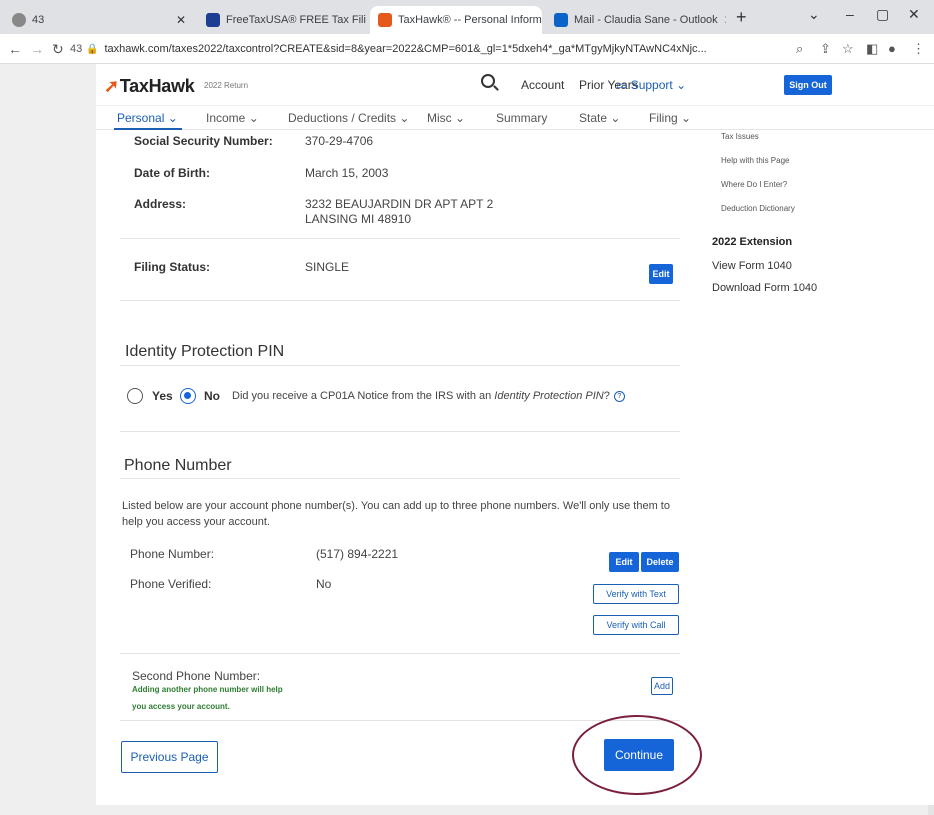  What do you see at coordinates (162, 396) in the screenshot?
I see `ip-pin-yes-label: Yes` at bounding box center [162, 396].